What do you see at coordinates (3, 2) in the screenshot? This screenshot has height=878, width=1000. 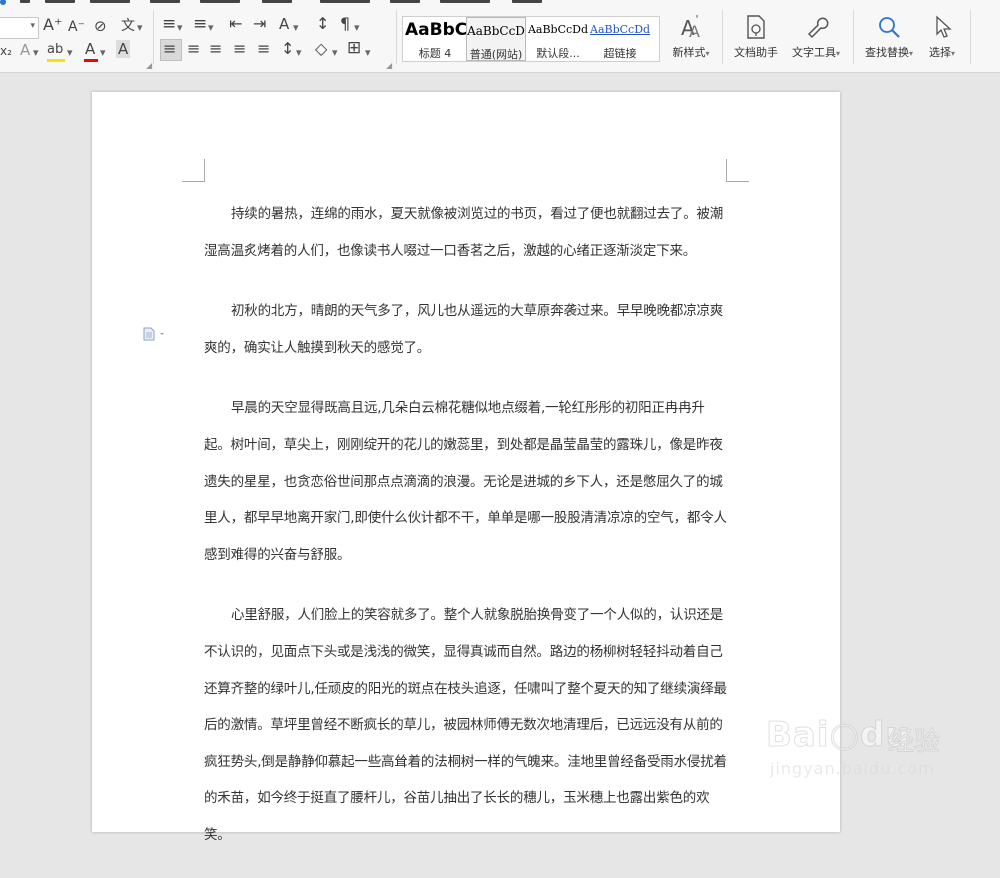 I see `app-logo-icon` at bounding box center [3, 2].